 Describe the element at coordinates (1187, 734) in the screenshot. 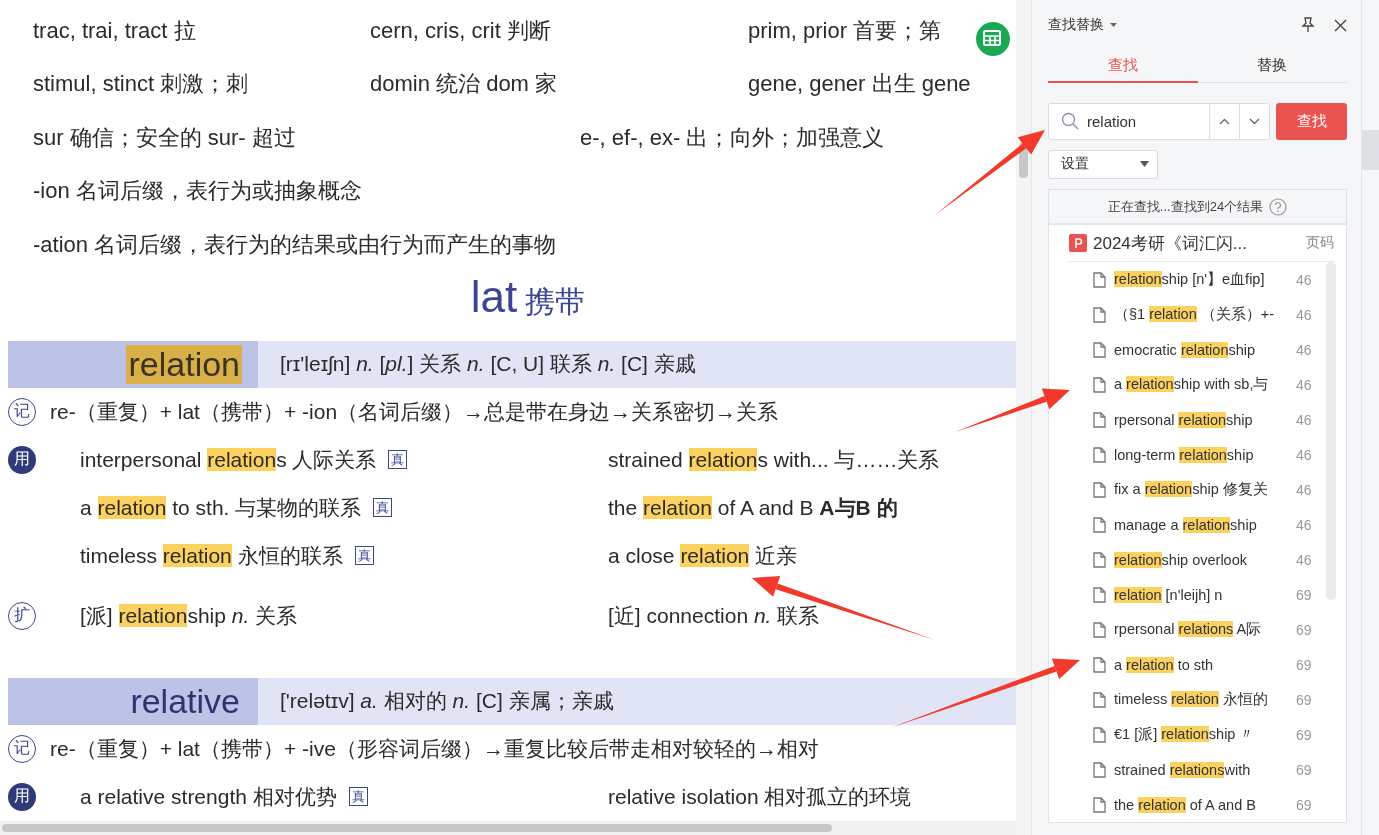

I see `result-item: €1 [派] relationship 〃 69` at that location.